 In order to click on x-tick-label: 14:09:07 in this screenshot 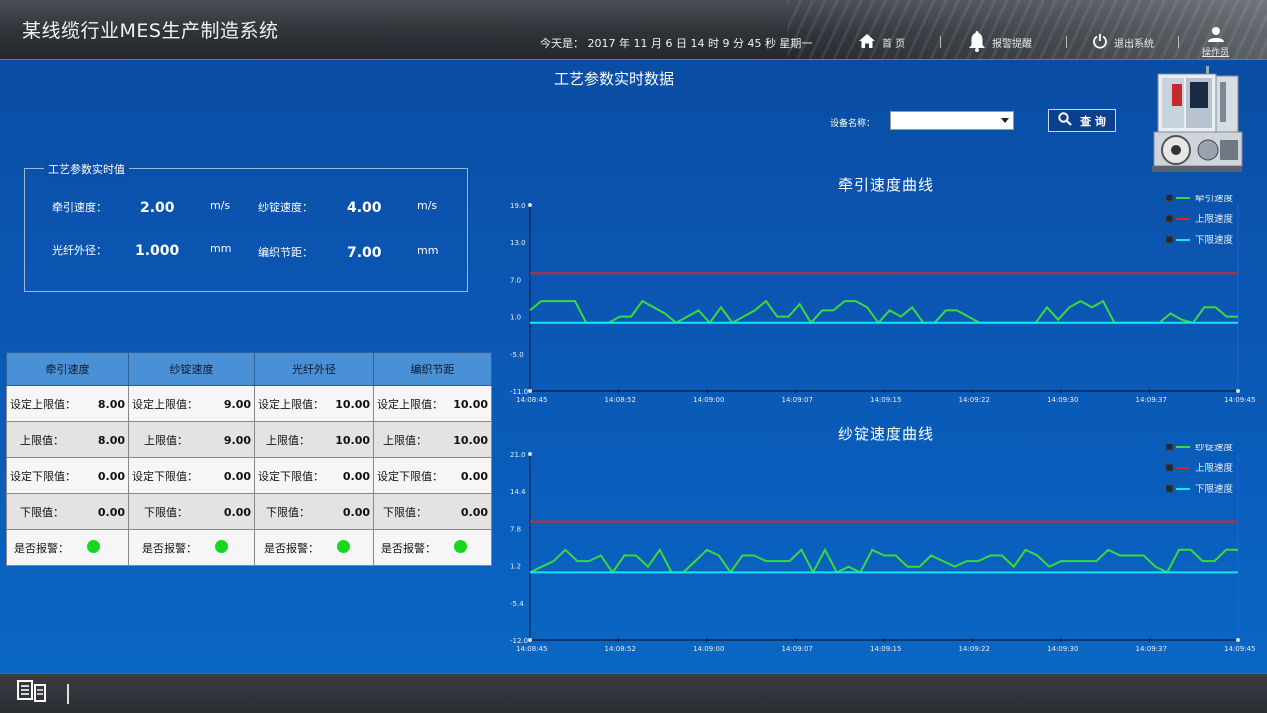, I will do `click(797, 649)`.